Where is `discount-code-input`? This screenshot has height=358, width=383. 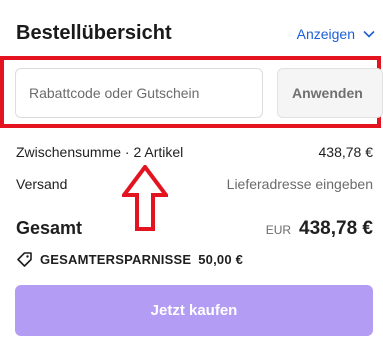 discount-code-input is located at coordinates (139, 93).